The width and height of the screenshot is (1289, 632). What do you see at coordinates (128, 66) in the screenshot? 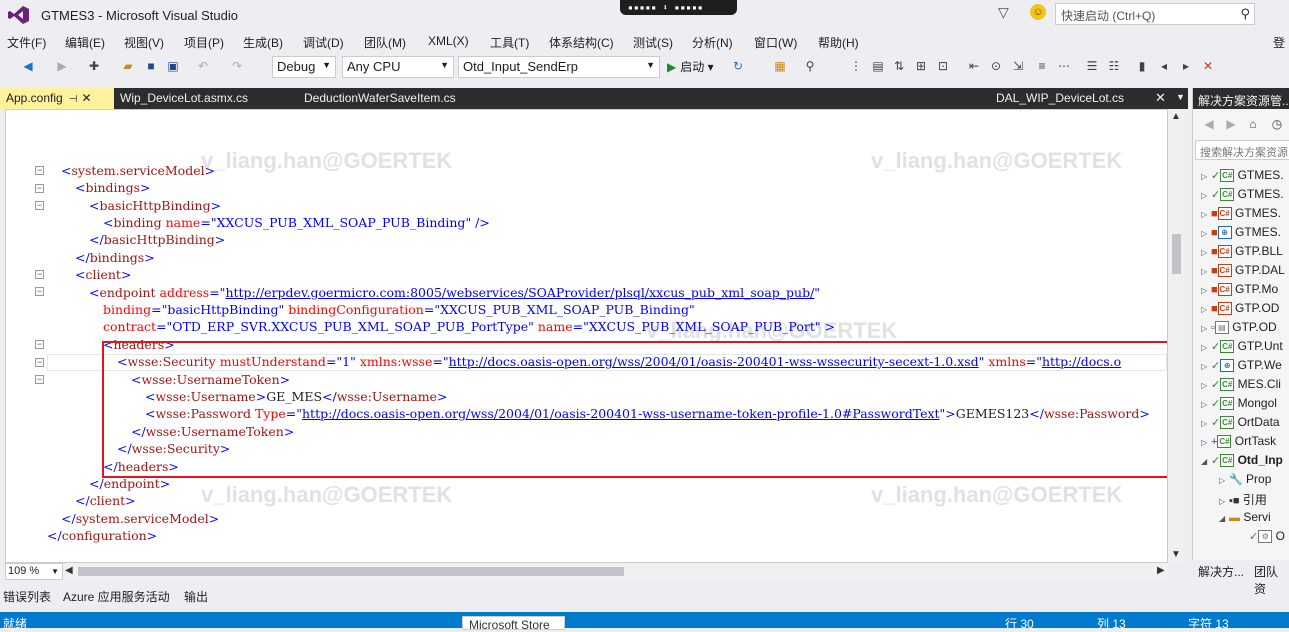
I see `open-file-icon: ▰` at bounding box center [128, 66].